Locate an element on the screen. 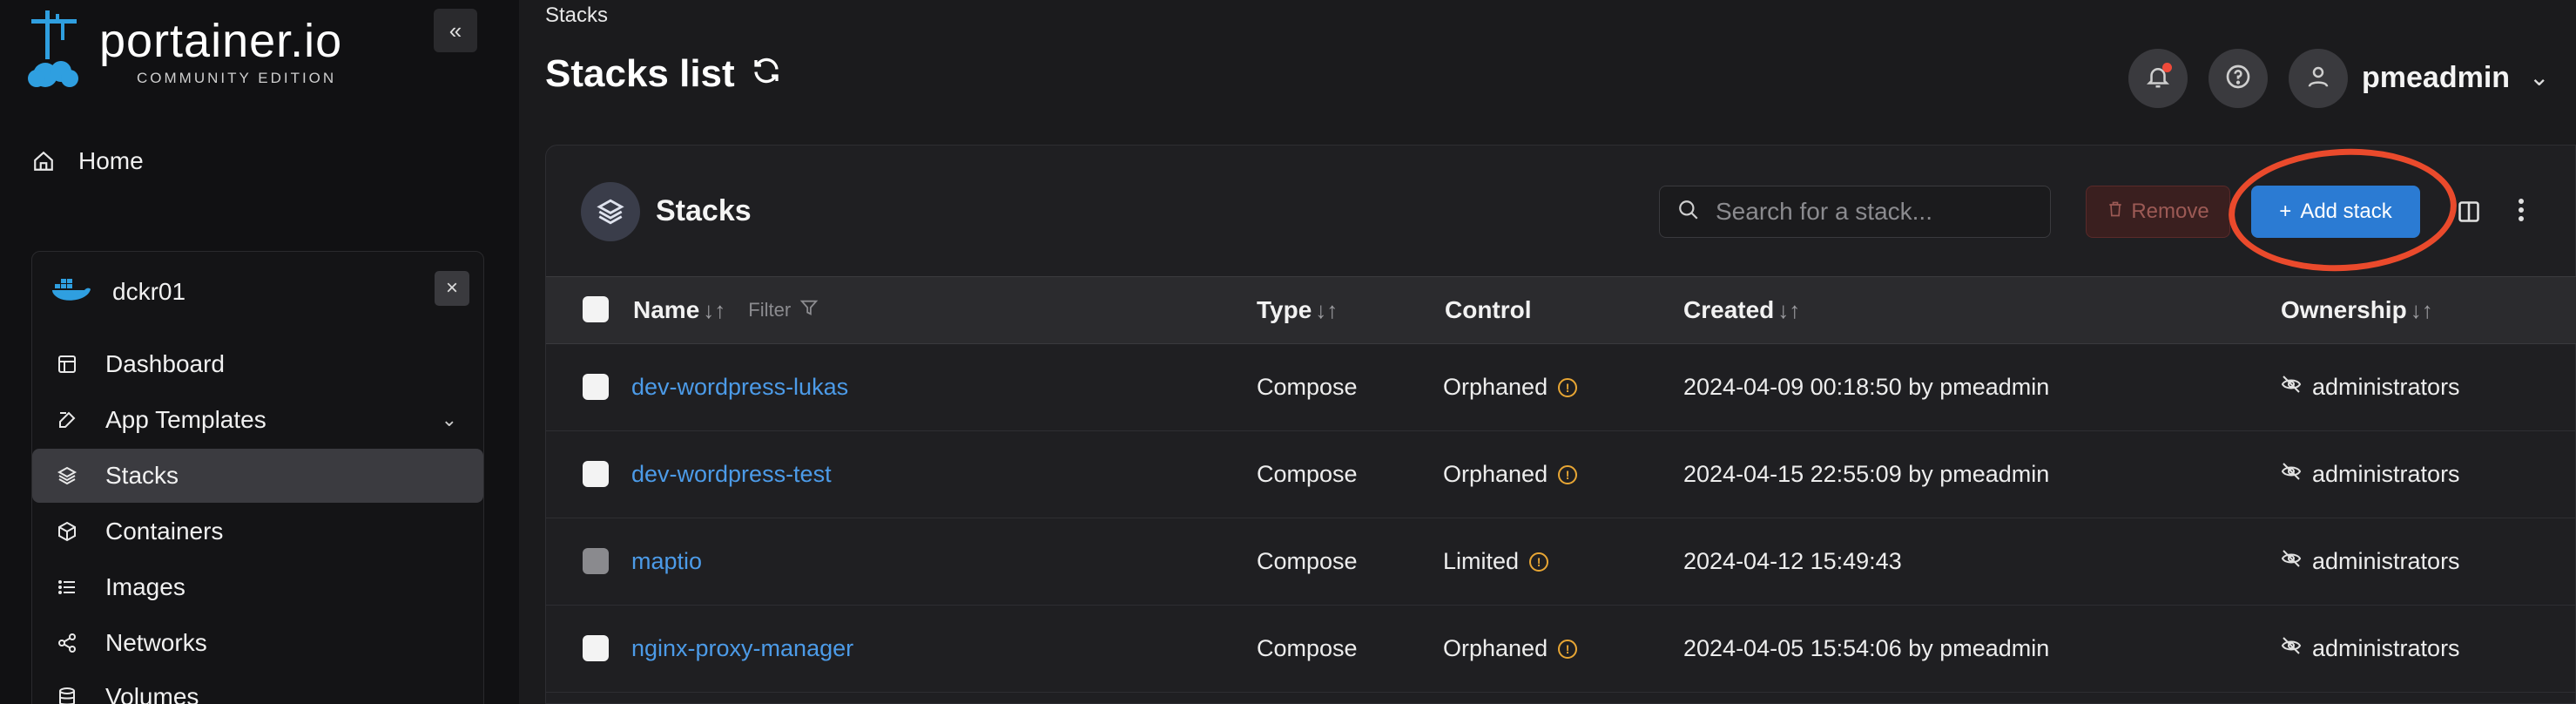 The height and width of the screenshot is (704, 2576). sidebar-item-stacks: Stacks is located at coordinates (258, 476).